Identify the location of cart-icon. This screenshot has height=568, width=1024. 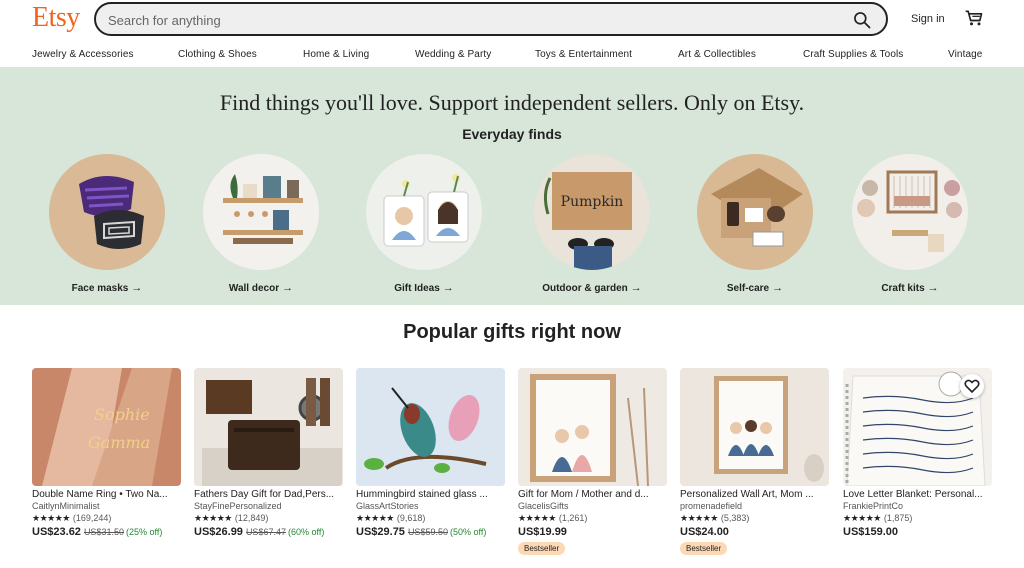
(974, 18).